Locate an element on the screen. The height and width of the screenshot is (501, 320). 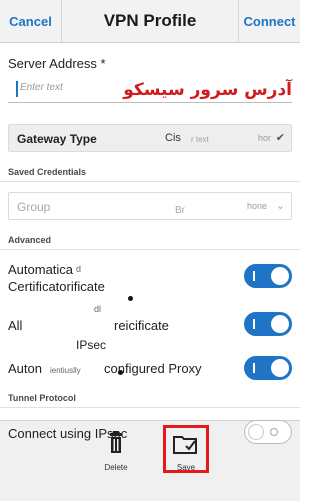
gateway-type-dropdown: Gateway Type Cis r text hor ✔︎ is located at coordinates (150, 138).